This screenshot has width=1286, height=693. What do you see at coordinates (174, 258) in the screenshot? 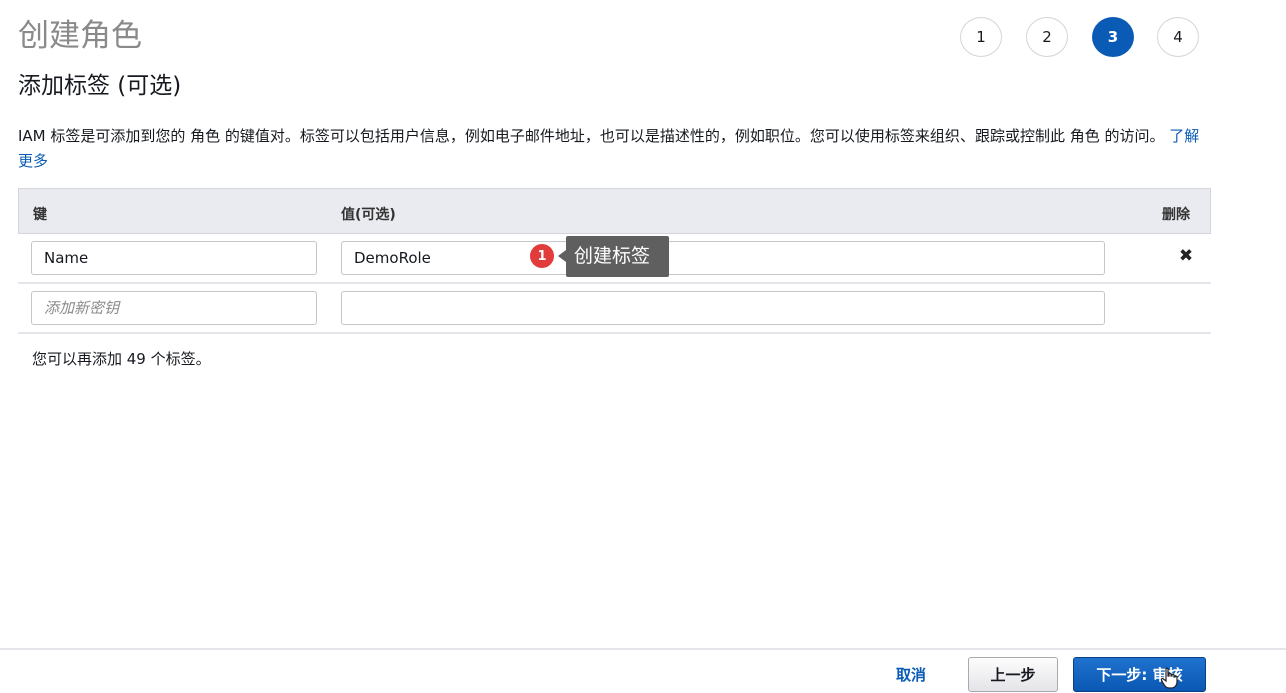
I see `tag-key-input` at bounding box center [174, 258].